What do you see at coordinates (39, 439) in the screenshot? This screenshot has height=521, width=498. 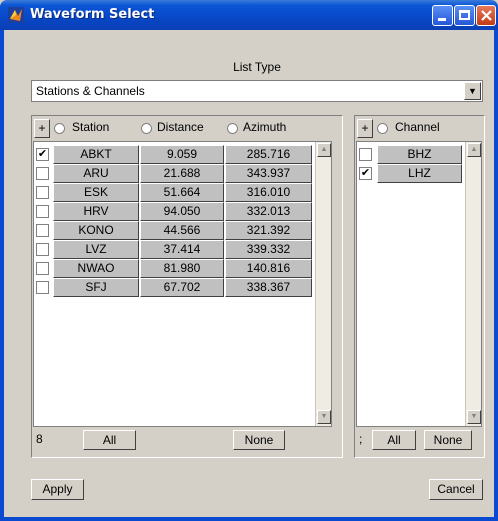 I see `stations-count: 8` at bounding box center [39, 439].